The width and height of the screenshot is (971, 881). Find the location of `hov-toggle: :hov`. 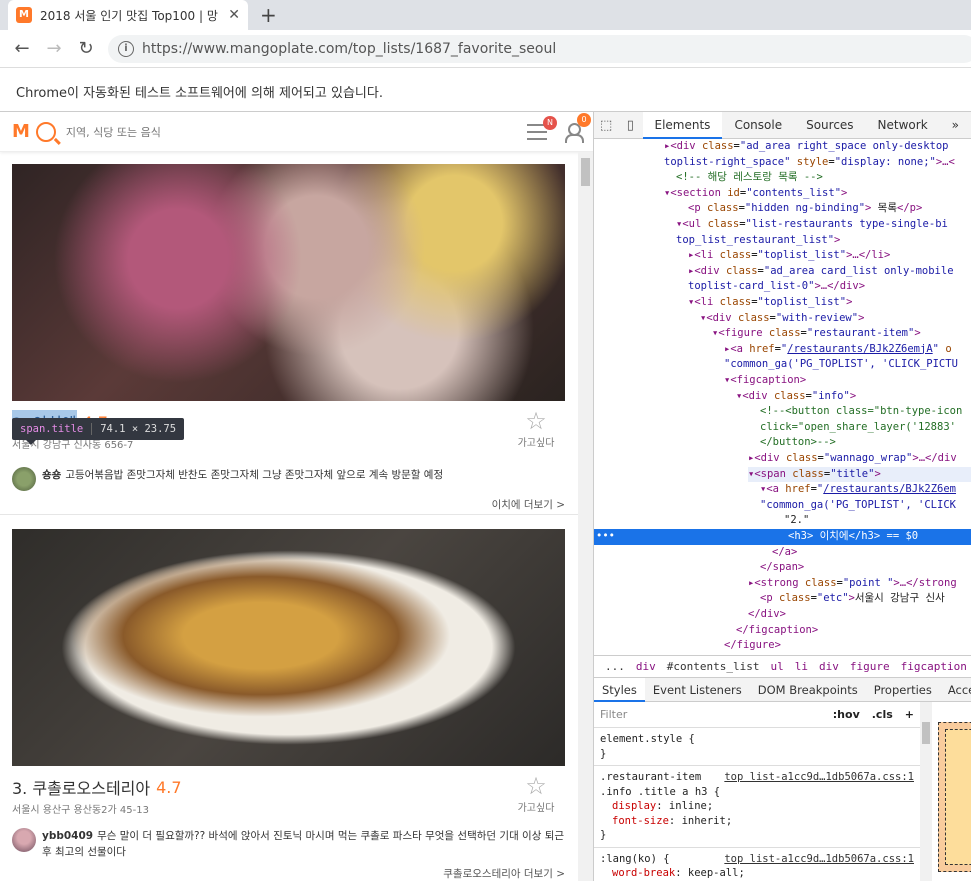

hov-toggle: :hov is located at coordinates (846, 714).